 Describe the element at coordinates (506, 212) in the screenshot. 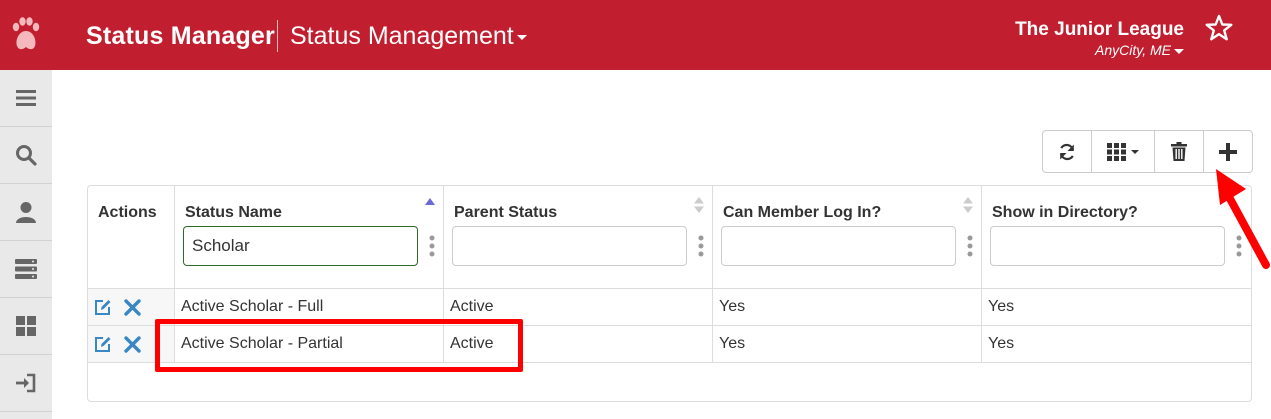

I see `column-label: Parent Status` at that location.